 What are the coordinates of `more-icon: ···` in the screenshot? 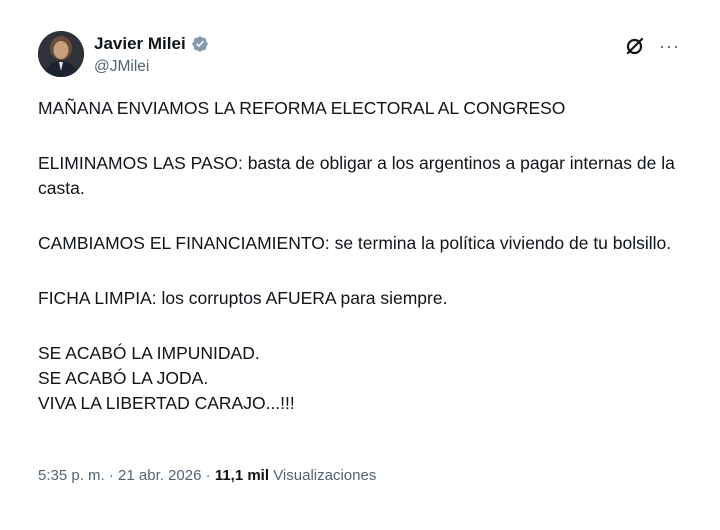 It's located at (669, 46).